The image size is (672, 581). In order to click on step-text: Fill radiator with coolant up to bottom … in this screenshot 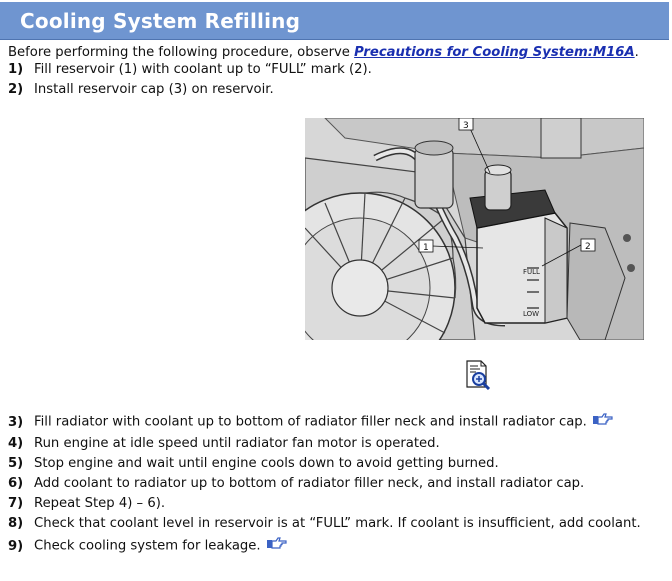, I will do `click(310, 422)`.